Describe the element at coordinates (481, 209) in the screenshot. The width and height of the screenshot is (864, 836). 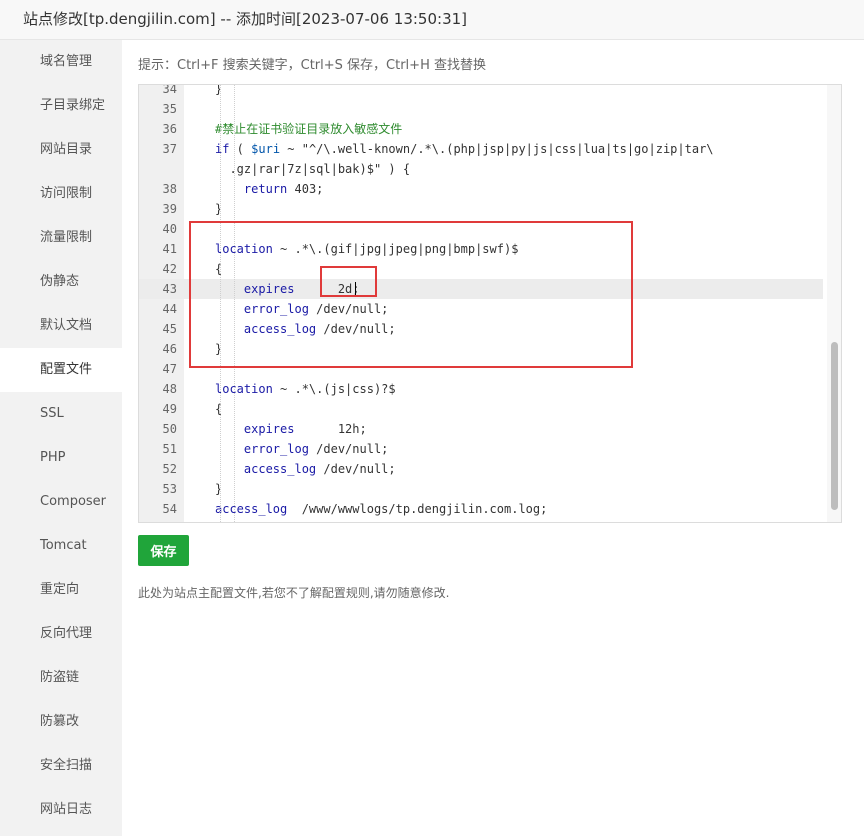
I see `code-line: 39}` at that location.